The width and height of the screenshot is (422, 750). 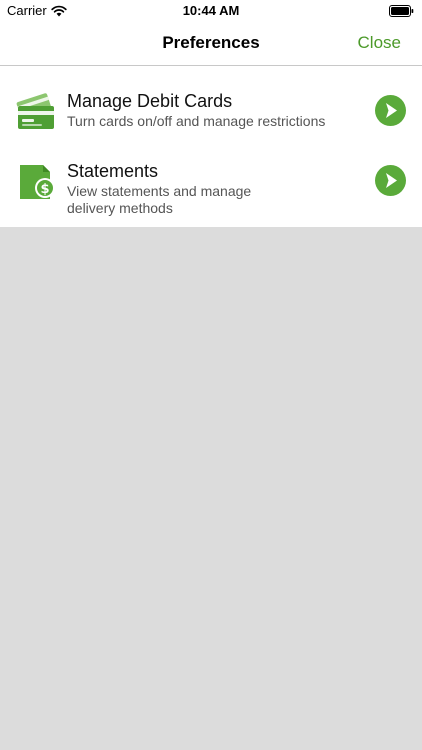 I want to click on list-item-title: Statements, so click(x=113, y=171).